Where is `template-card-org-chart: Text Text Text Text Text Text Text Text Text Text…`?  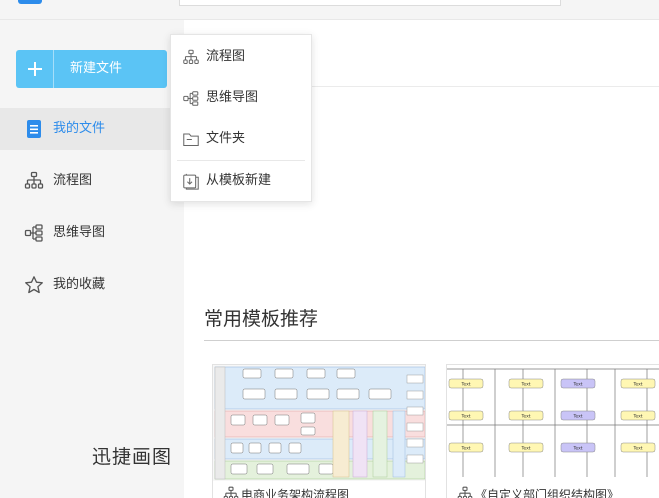
template-card-org-chart: Text Text Text Text Text Text Text Text Text Text… is located at coordinates (552, 431).